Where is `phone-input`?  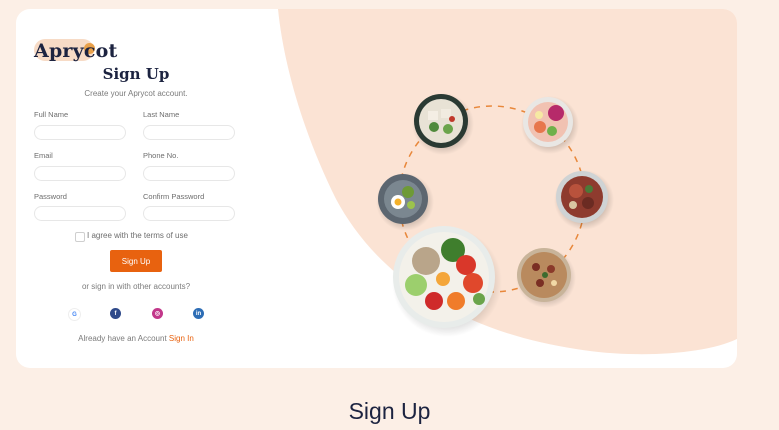 phone-input is located at coordinates (189, 173).